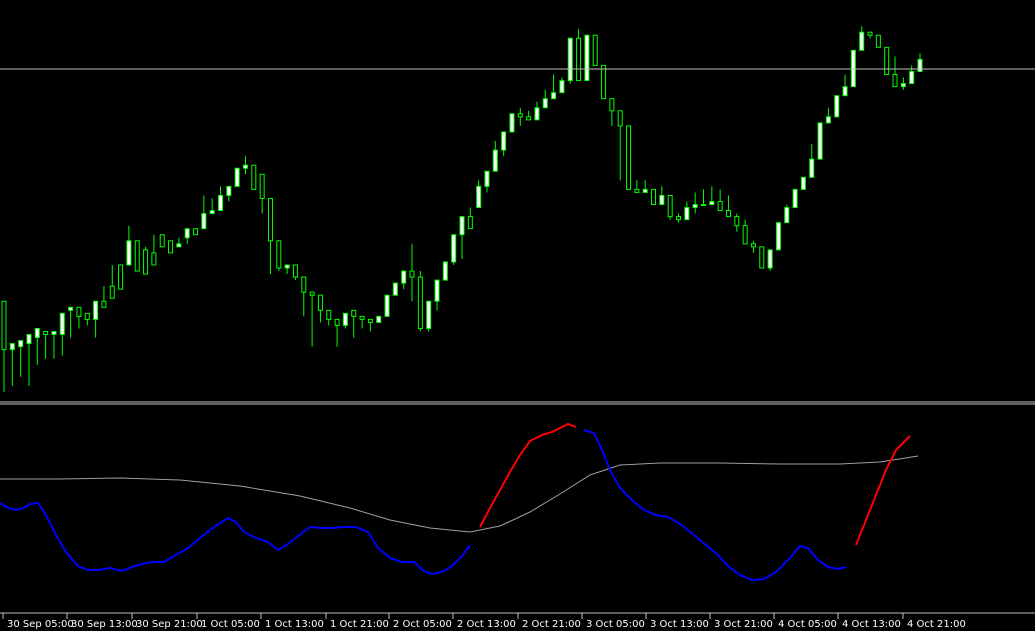 The width and height of the screenshot is (1035, 631). Describe the element at coordinates (294, 624) in the screenshot. I see `x-tick-label: 1 Oct 13:00` at that location.